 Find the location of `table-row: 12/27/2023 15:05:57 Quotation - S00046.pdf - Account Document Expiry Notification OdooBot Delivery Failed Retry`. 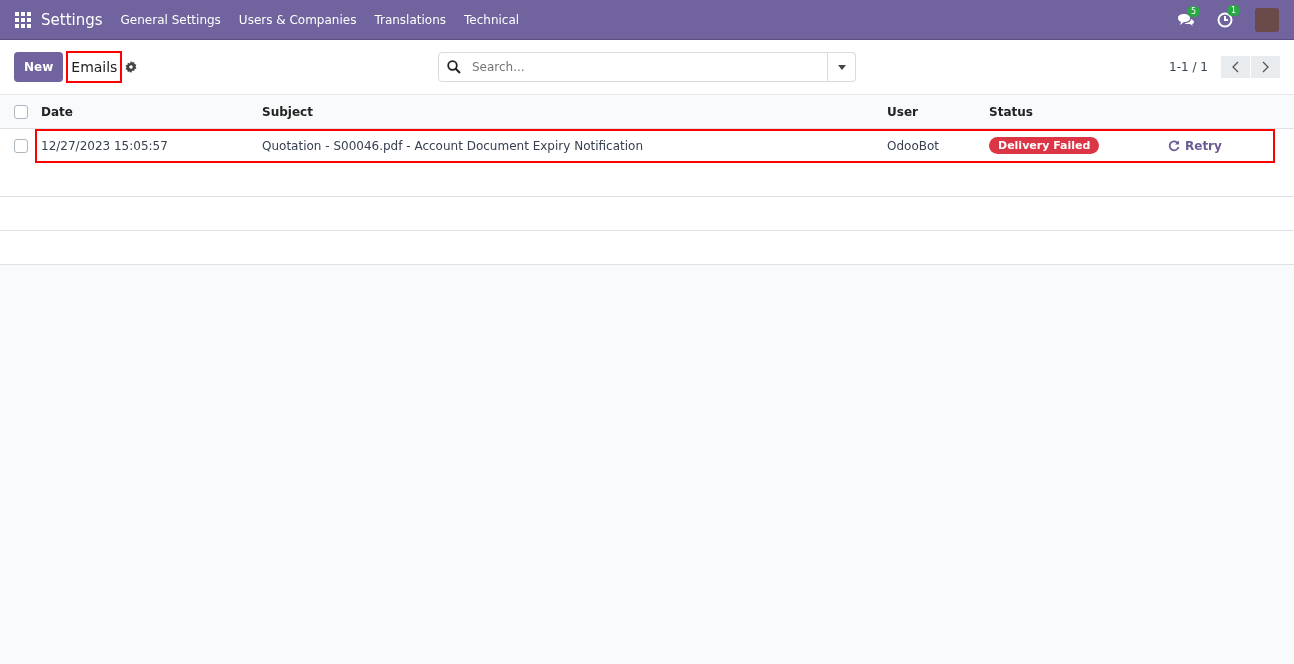

table-row: 12/27/2023 15:05:57 Quotation - S00046.pdf - Account Document Expiry Notification OdooBot Delivery Failed Retry is located at coordinates (655, 146).